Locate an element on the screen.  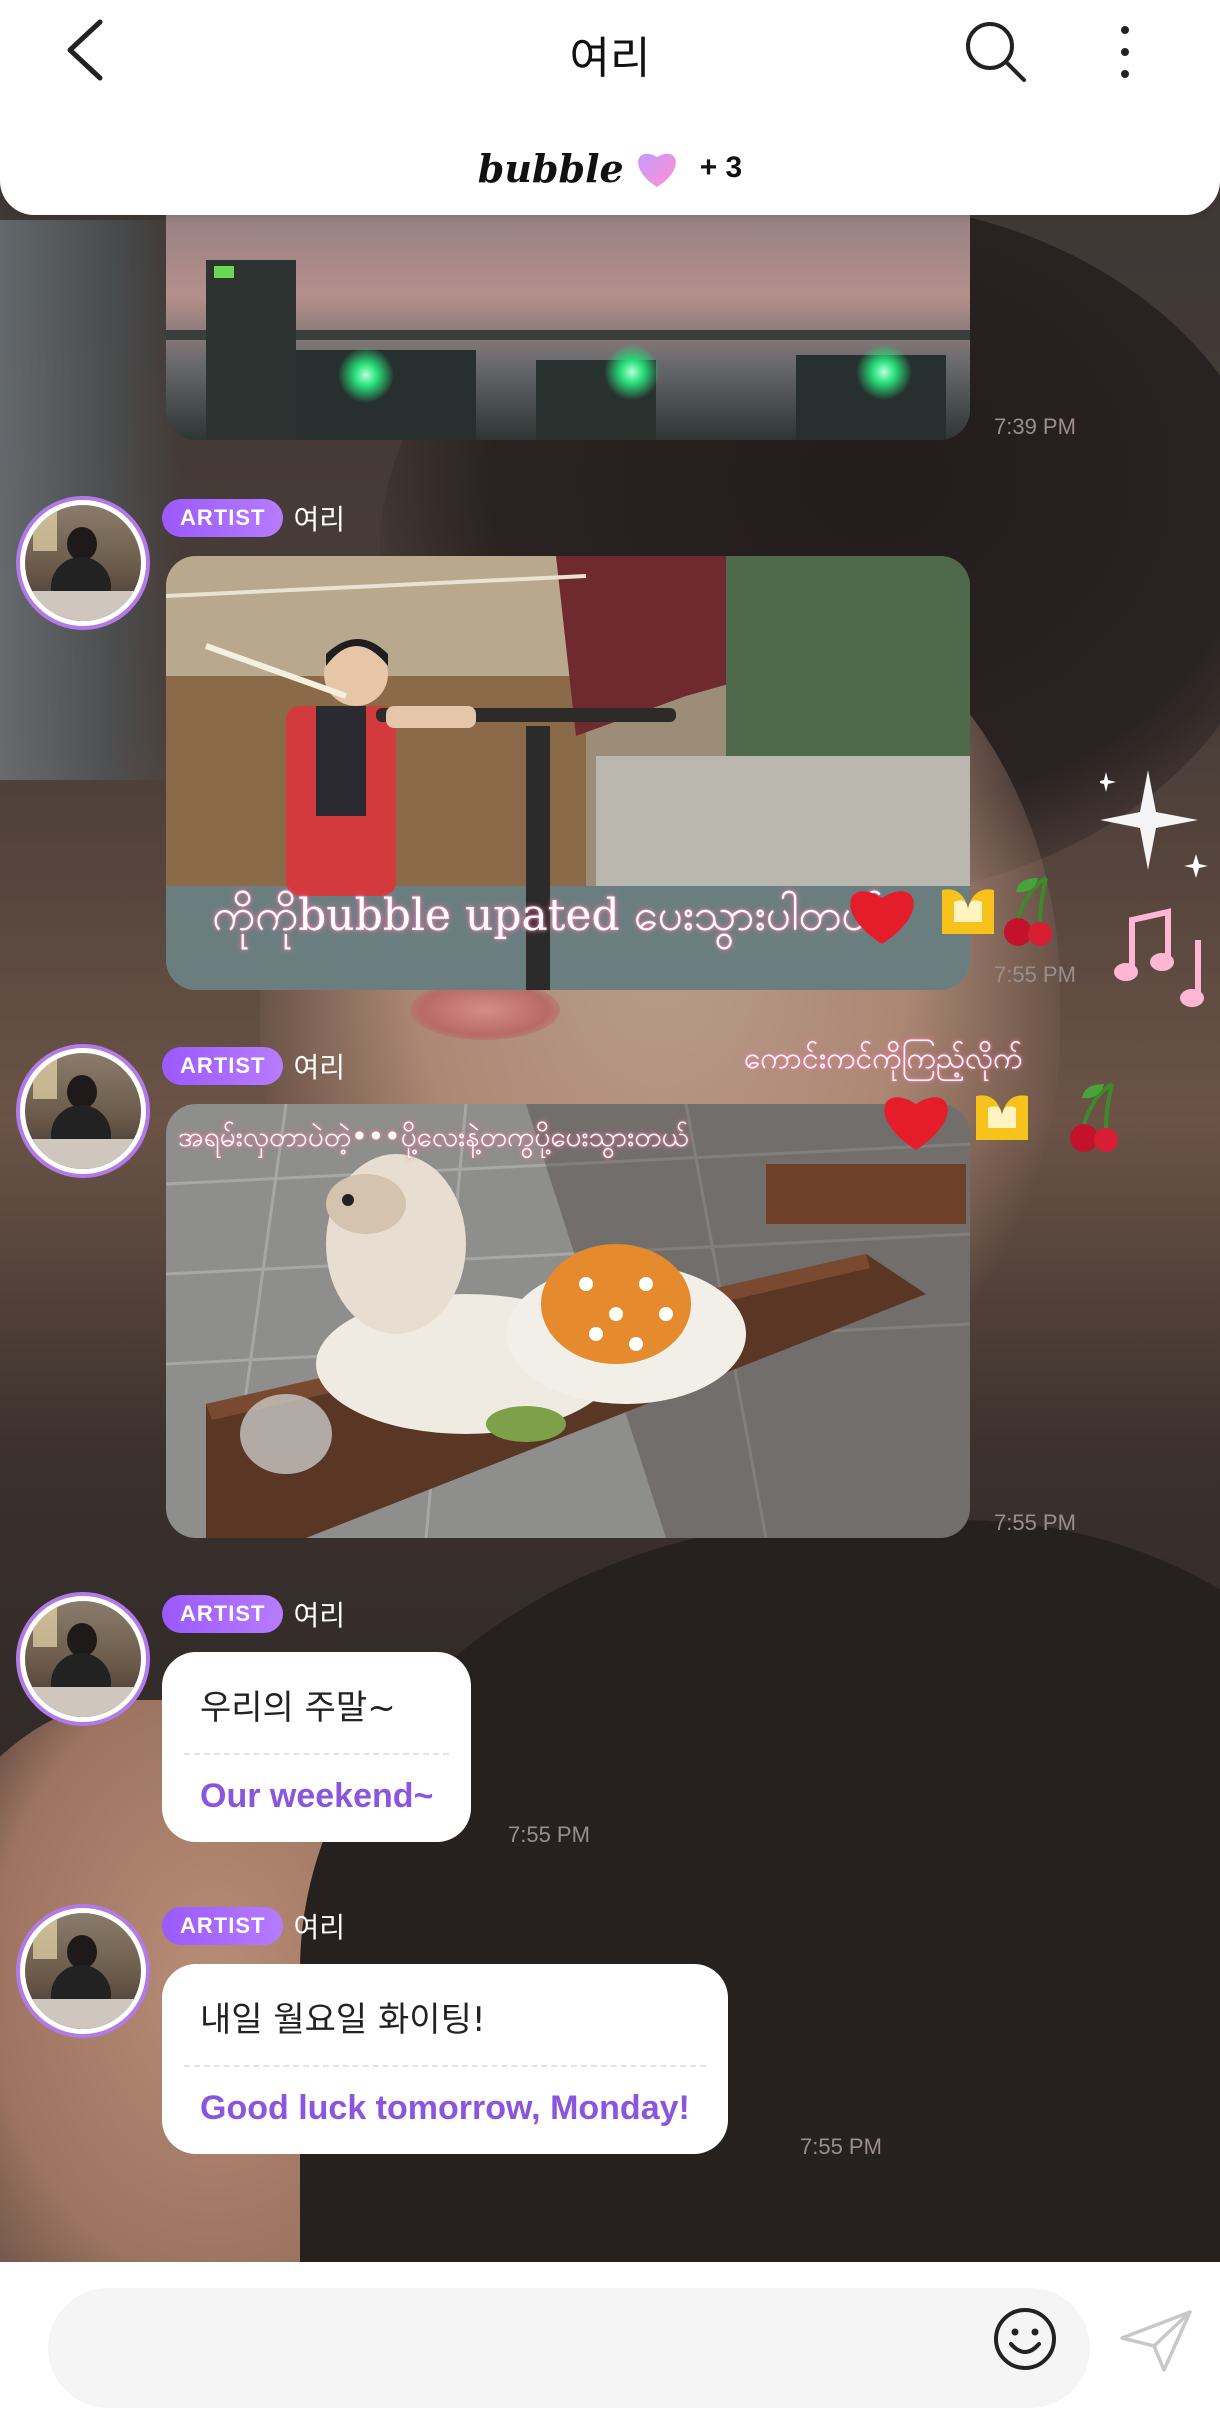
bubble-brand: bubble + 3 is located at coordinates (610, 175).